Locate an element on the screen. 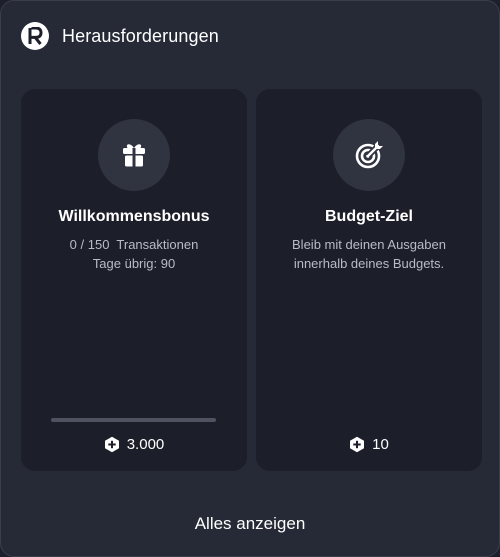 This screenshot has width=500, height=557. challenge-reward: 3.000 is located at coordinates (134, 444).